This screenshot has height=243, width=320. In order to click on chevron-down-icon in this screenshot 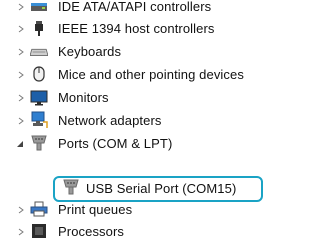, I will do `click(20, 144)`.